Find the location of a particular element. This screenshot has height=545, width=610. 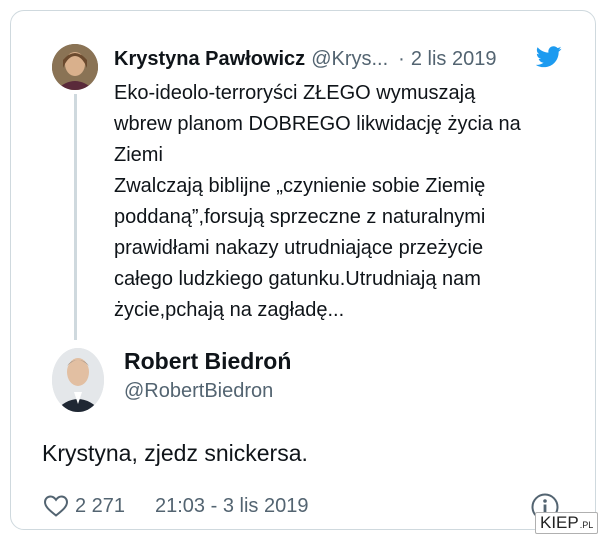

quoted-text-line: Eko-ideolo-terroryści ZŁEGO wymuszają is located at coordinates (295, 93).